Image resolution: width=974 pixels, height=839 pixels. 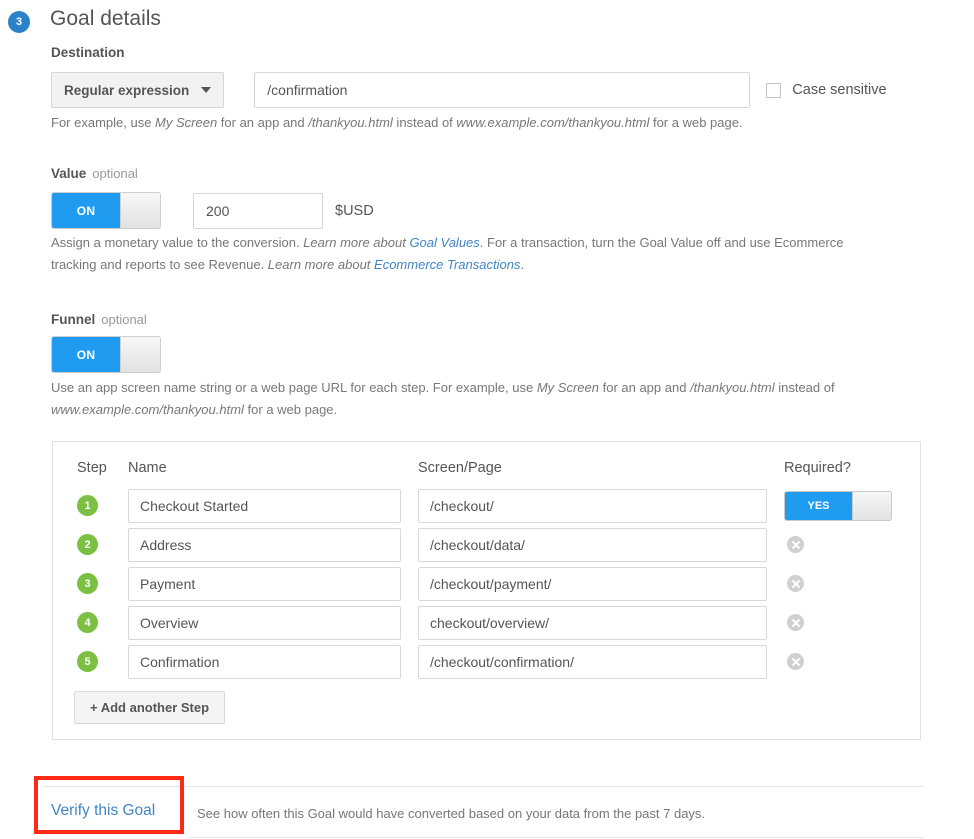 What do you see at coordinates (732, 387) in the screenshot?
I see `funnel-help-em2: /thankyou.html` at bounding box center [732, 387].